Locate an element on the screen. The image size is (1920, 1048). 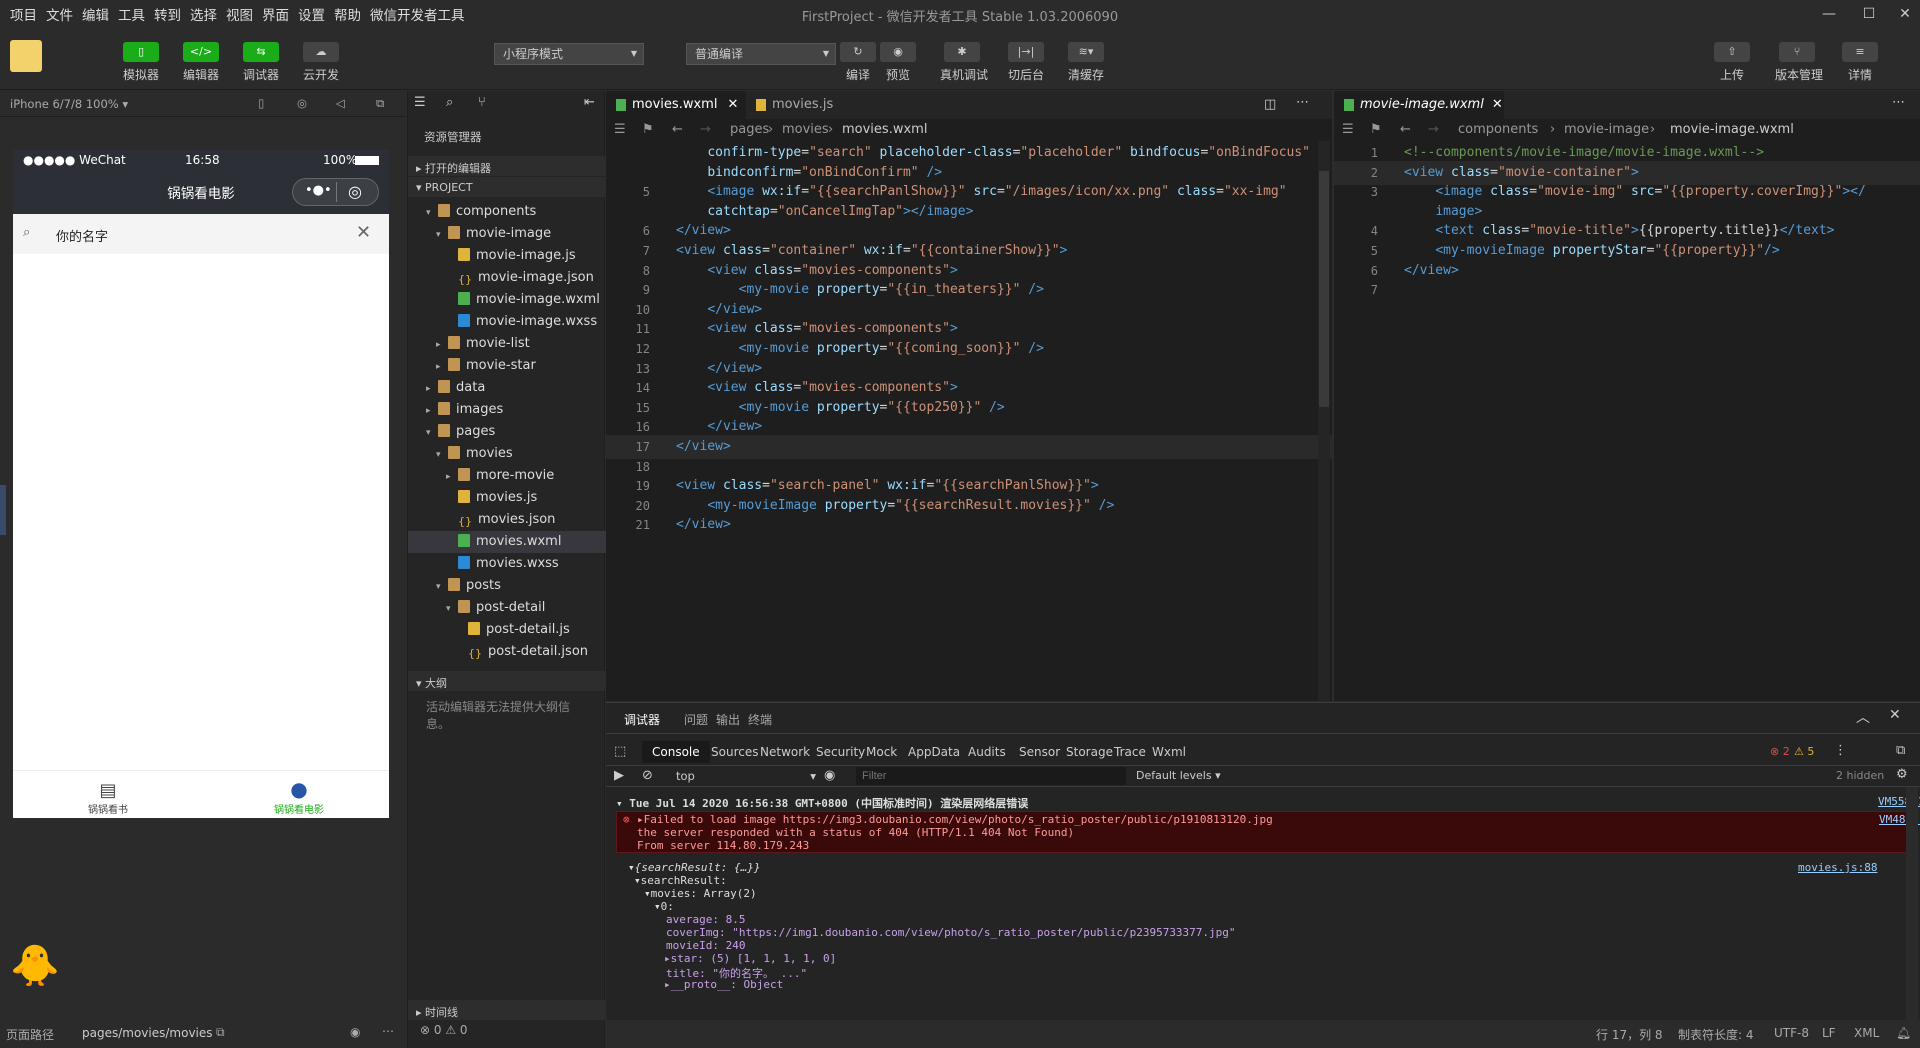
tab-movies-js: movies.js is located at coordinates (801, 105).